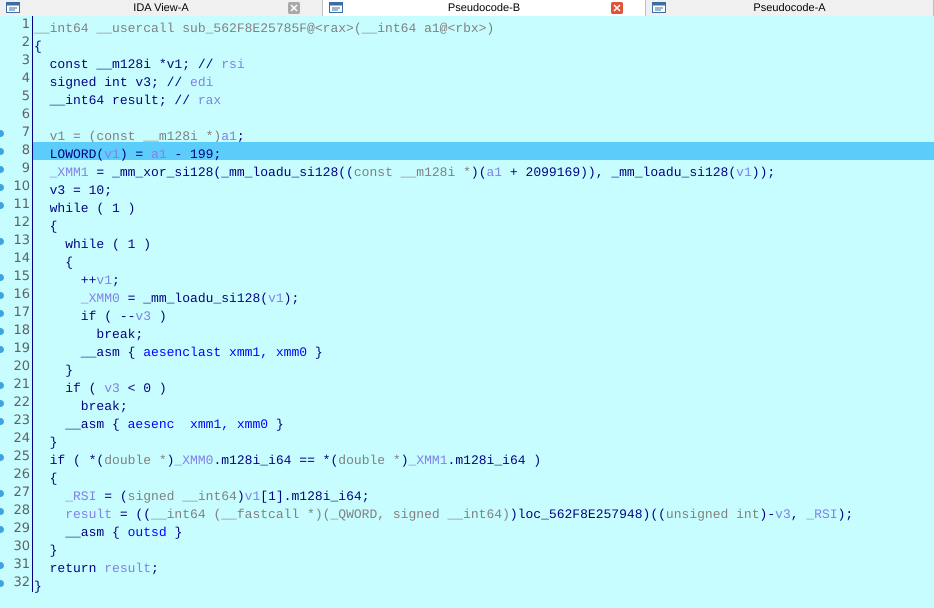 The height and width of the screenshot is (608, 934). What do you see at coordinates (123, 532) in the screenshot?
I see `code-line: __asm { outsd }` at bounding box center [123, 532].